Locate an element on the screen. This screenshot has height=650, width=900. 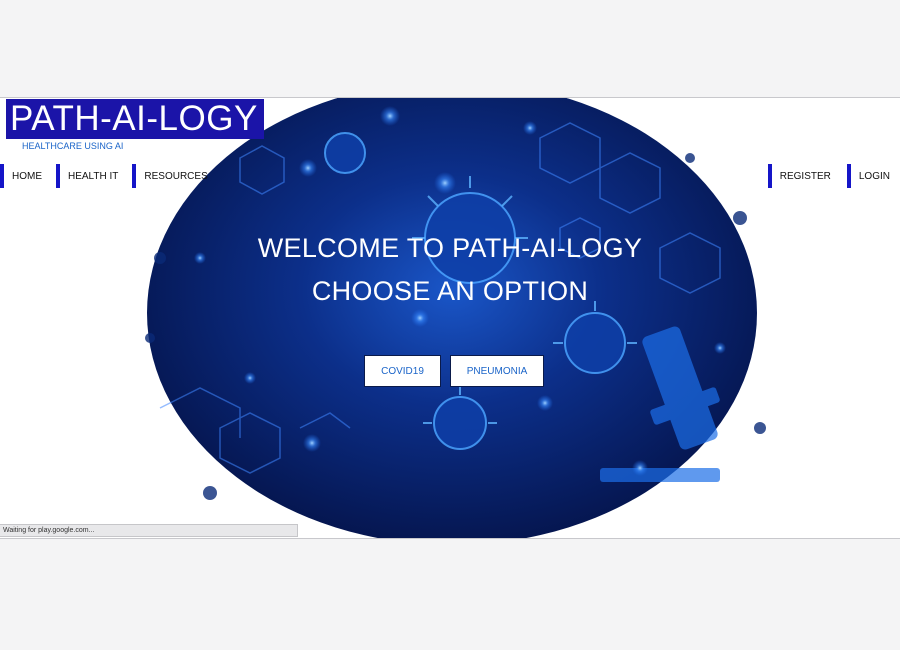
covid19-button: COVID19 is located at coordinates (402, 371).